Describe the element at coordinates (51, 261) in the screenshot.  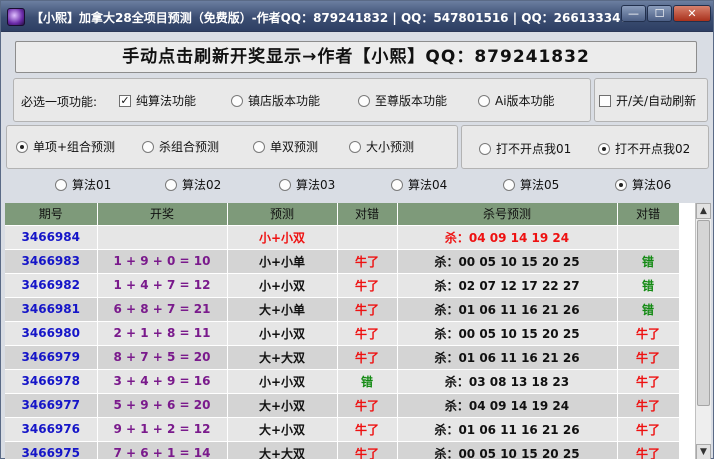
I see `cell-period: 3466983` at that location.